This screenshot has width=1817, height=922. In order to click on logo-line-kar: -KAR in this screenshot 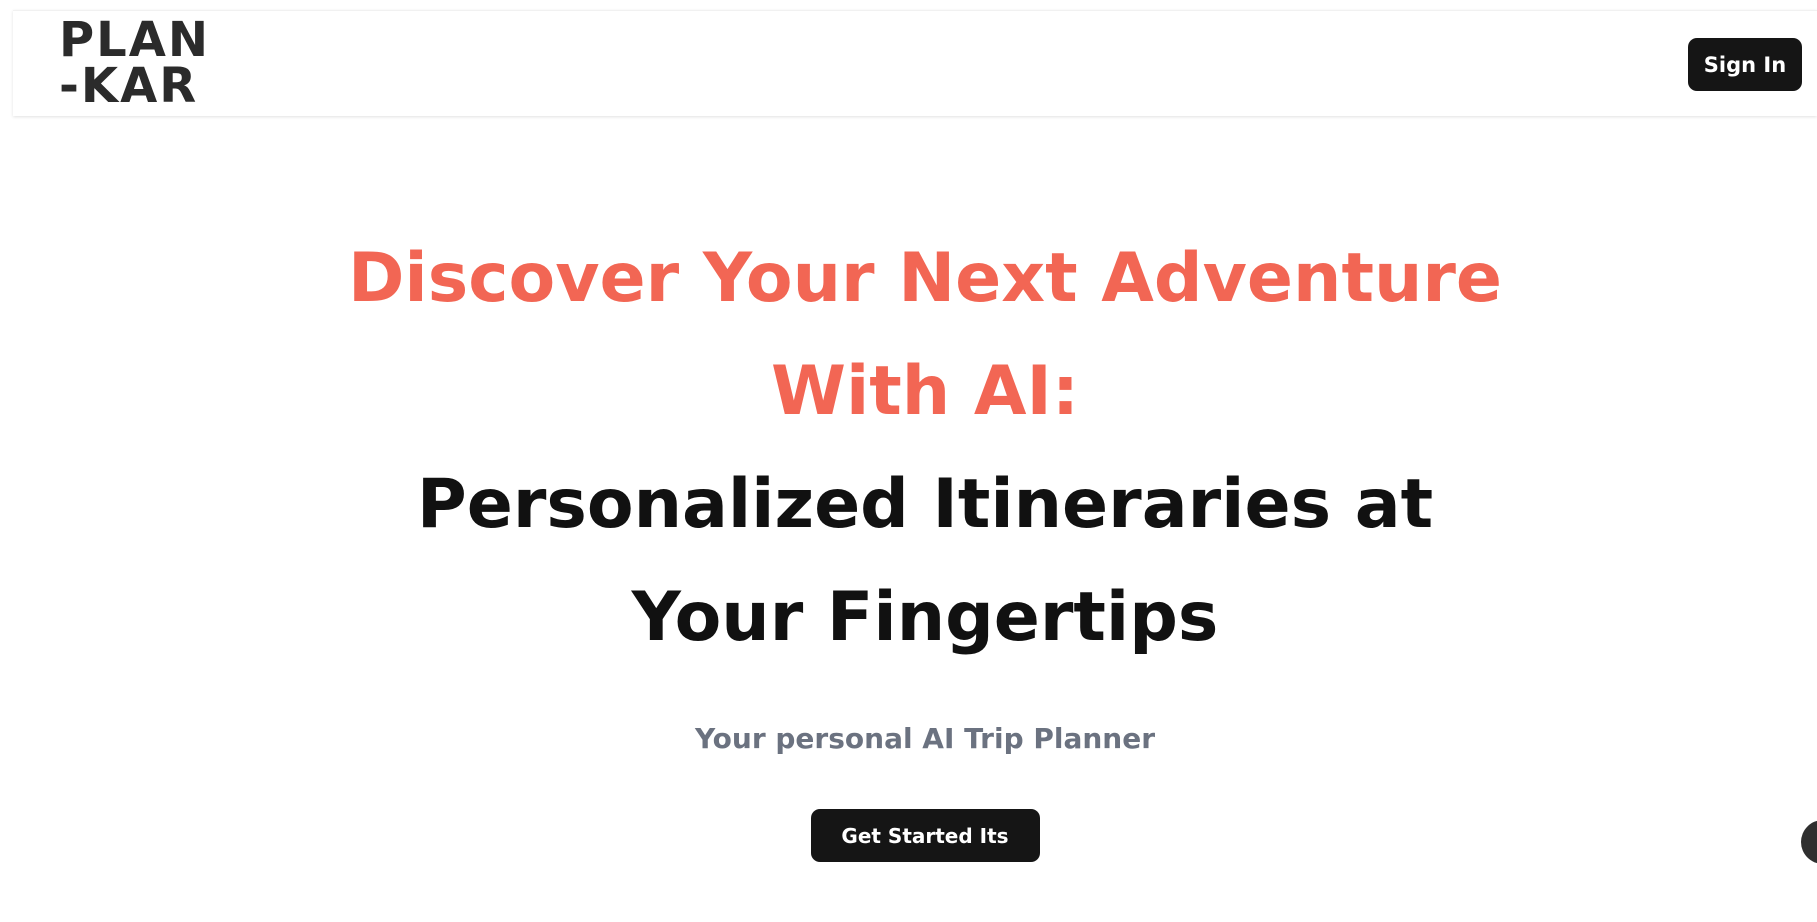, I will do `click(129, 86)`.